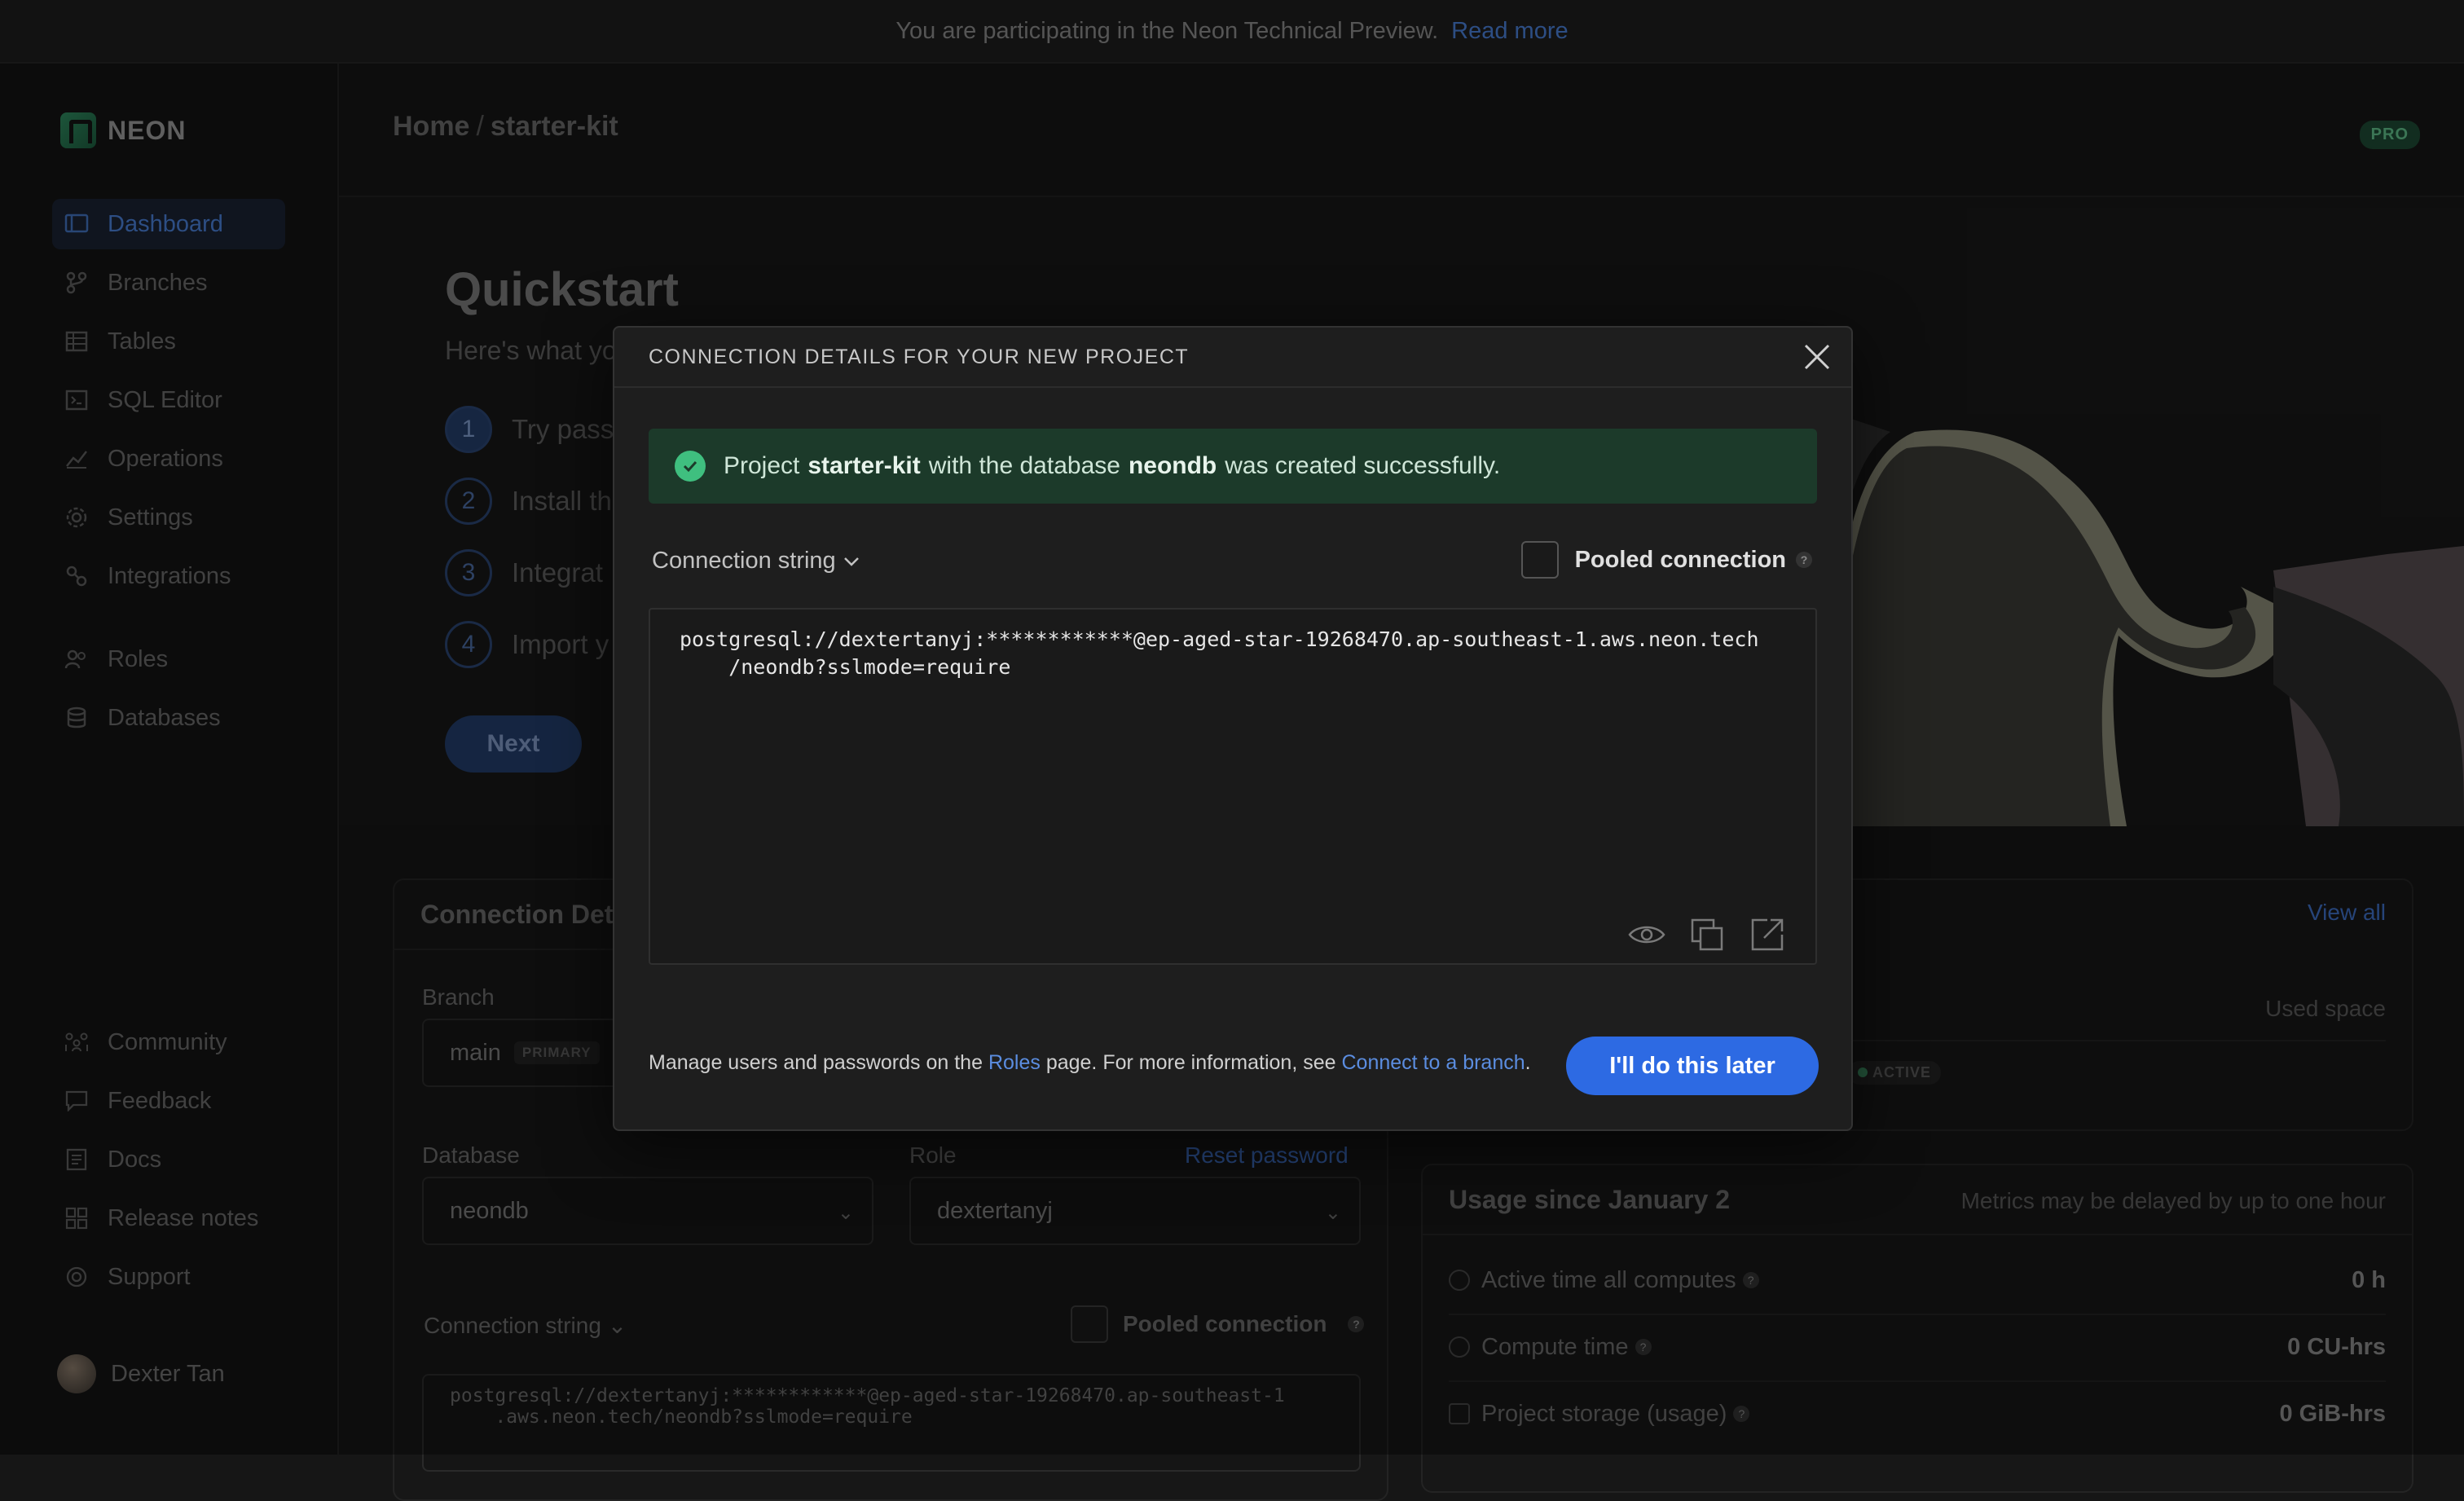 The image size is (2464, 1501). Describe the element at coordinates (1172, 465) in the screenshot. I see `success-database-name: neondb` at that location.